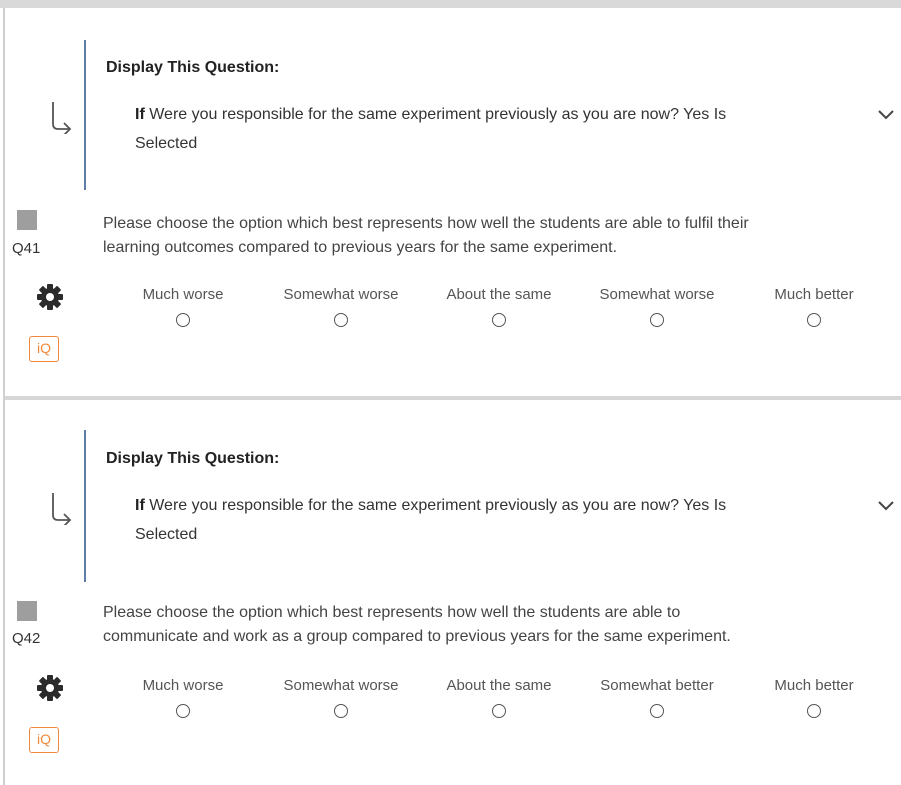 The image size is (901, 785). Describe the element at coordinates (657, 697) in the screenshot. I see `choice-option: Somewhat better` at that location.